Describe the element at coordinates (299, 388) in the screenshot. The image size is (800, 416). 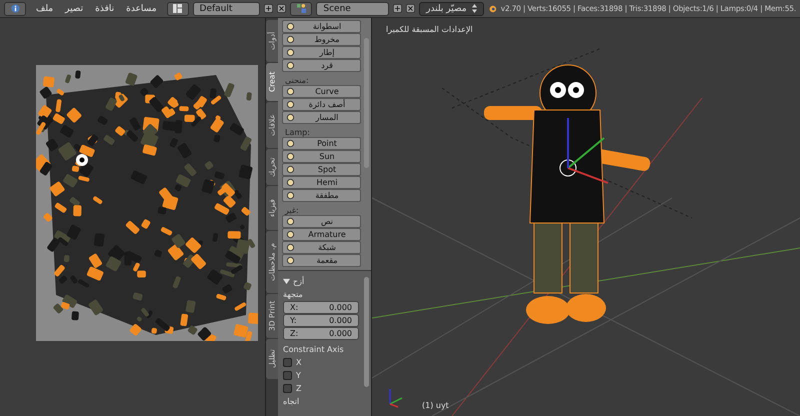
I see `checkbox-label: Z` at that location.